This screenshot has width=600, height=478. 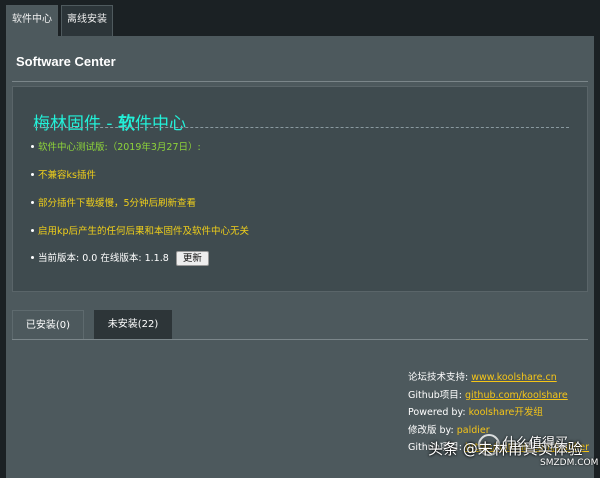 I want to click on tab-installed: 已安装(0), so click(x=48, y=325).